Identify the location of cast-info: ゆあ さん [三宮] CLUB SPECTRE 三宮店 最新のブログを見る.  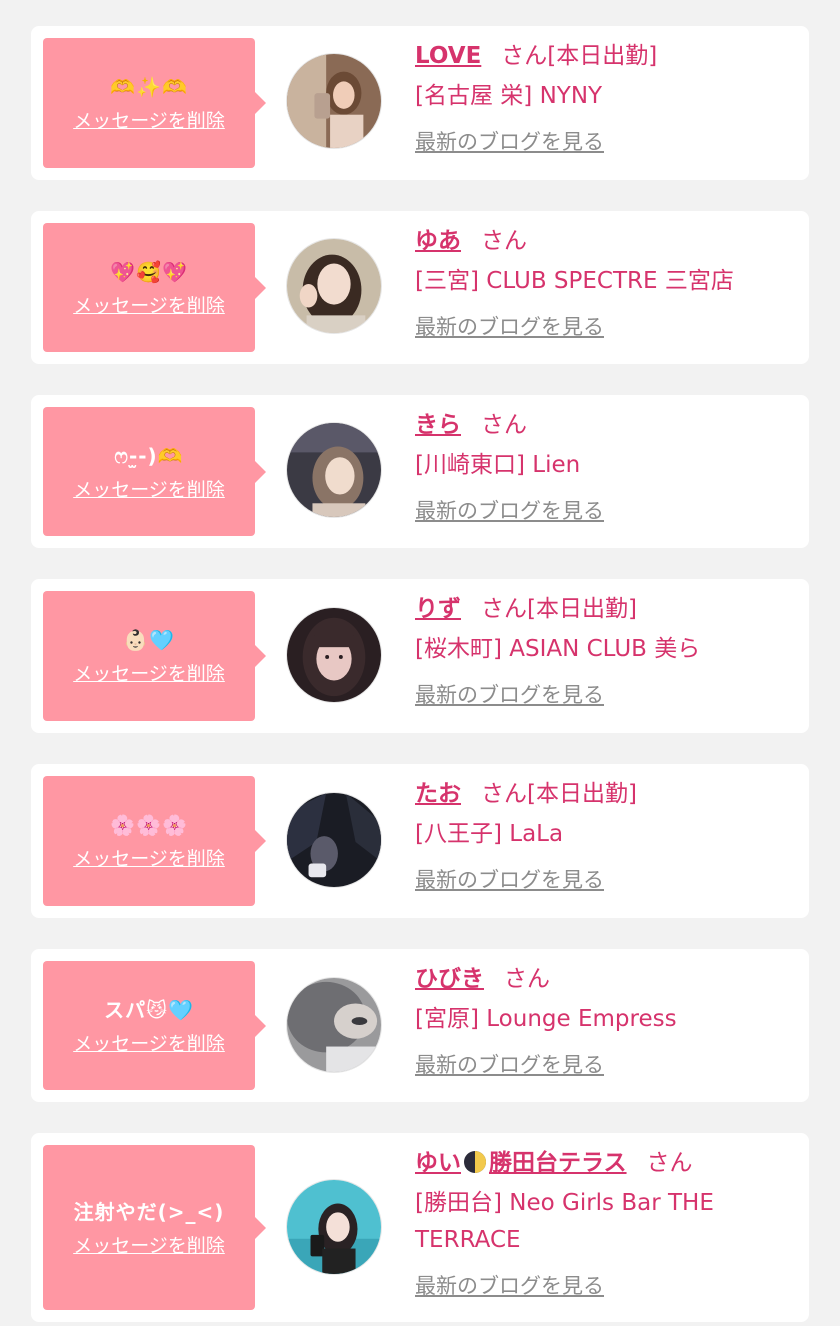
(605, 283).